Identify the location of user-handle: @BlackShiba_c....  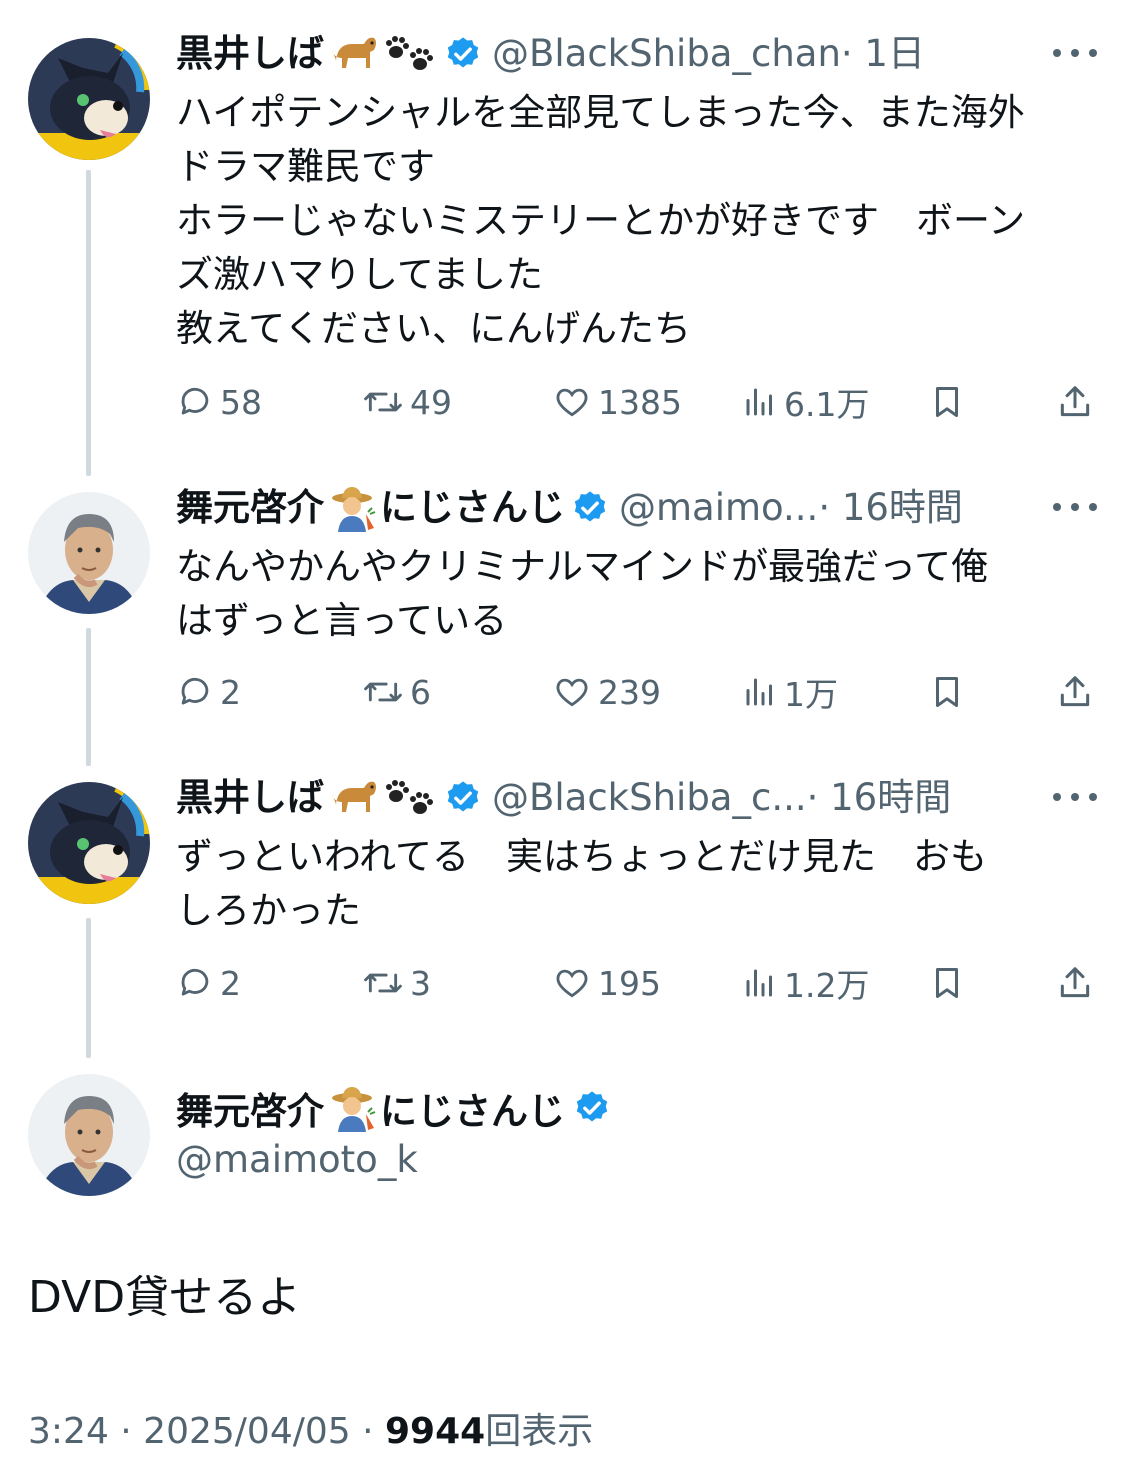
(649, 798).